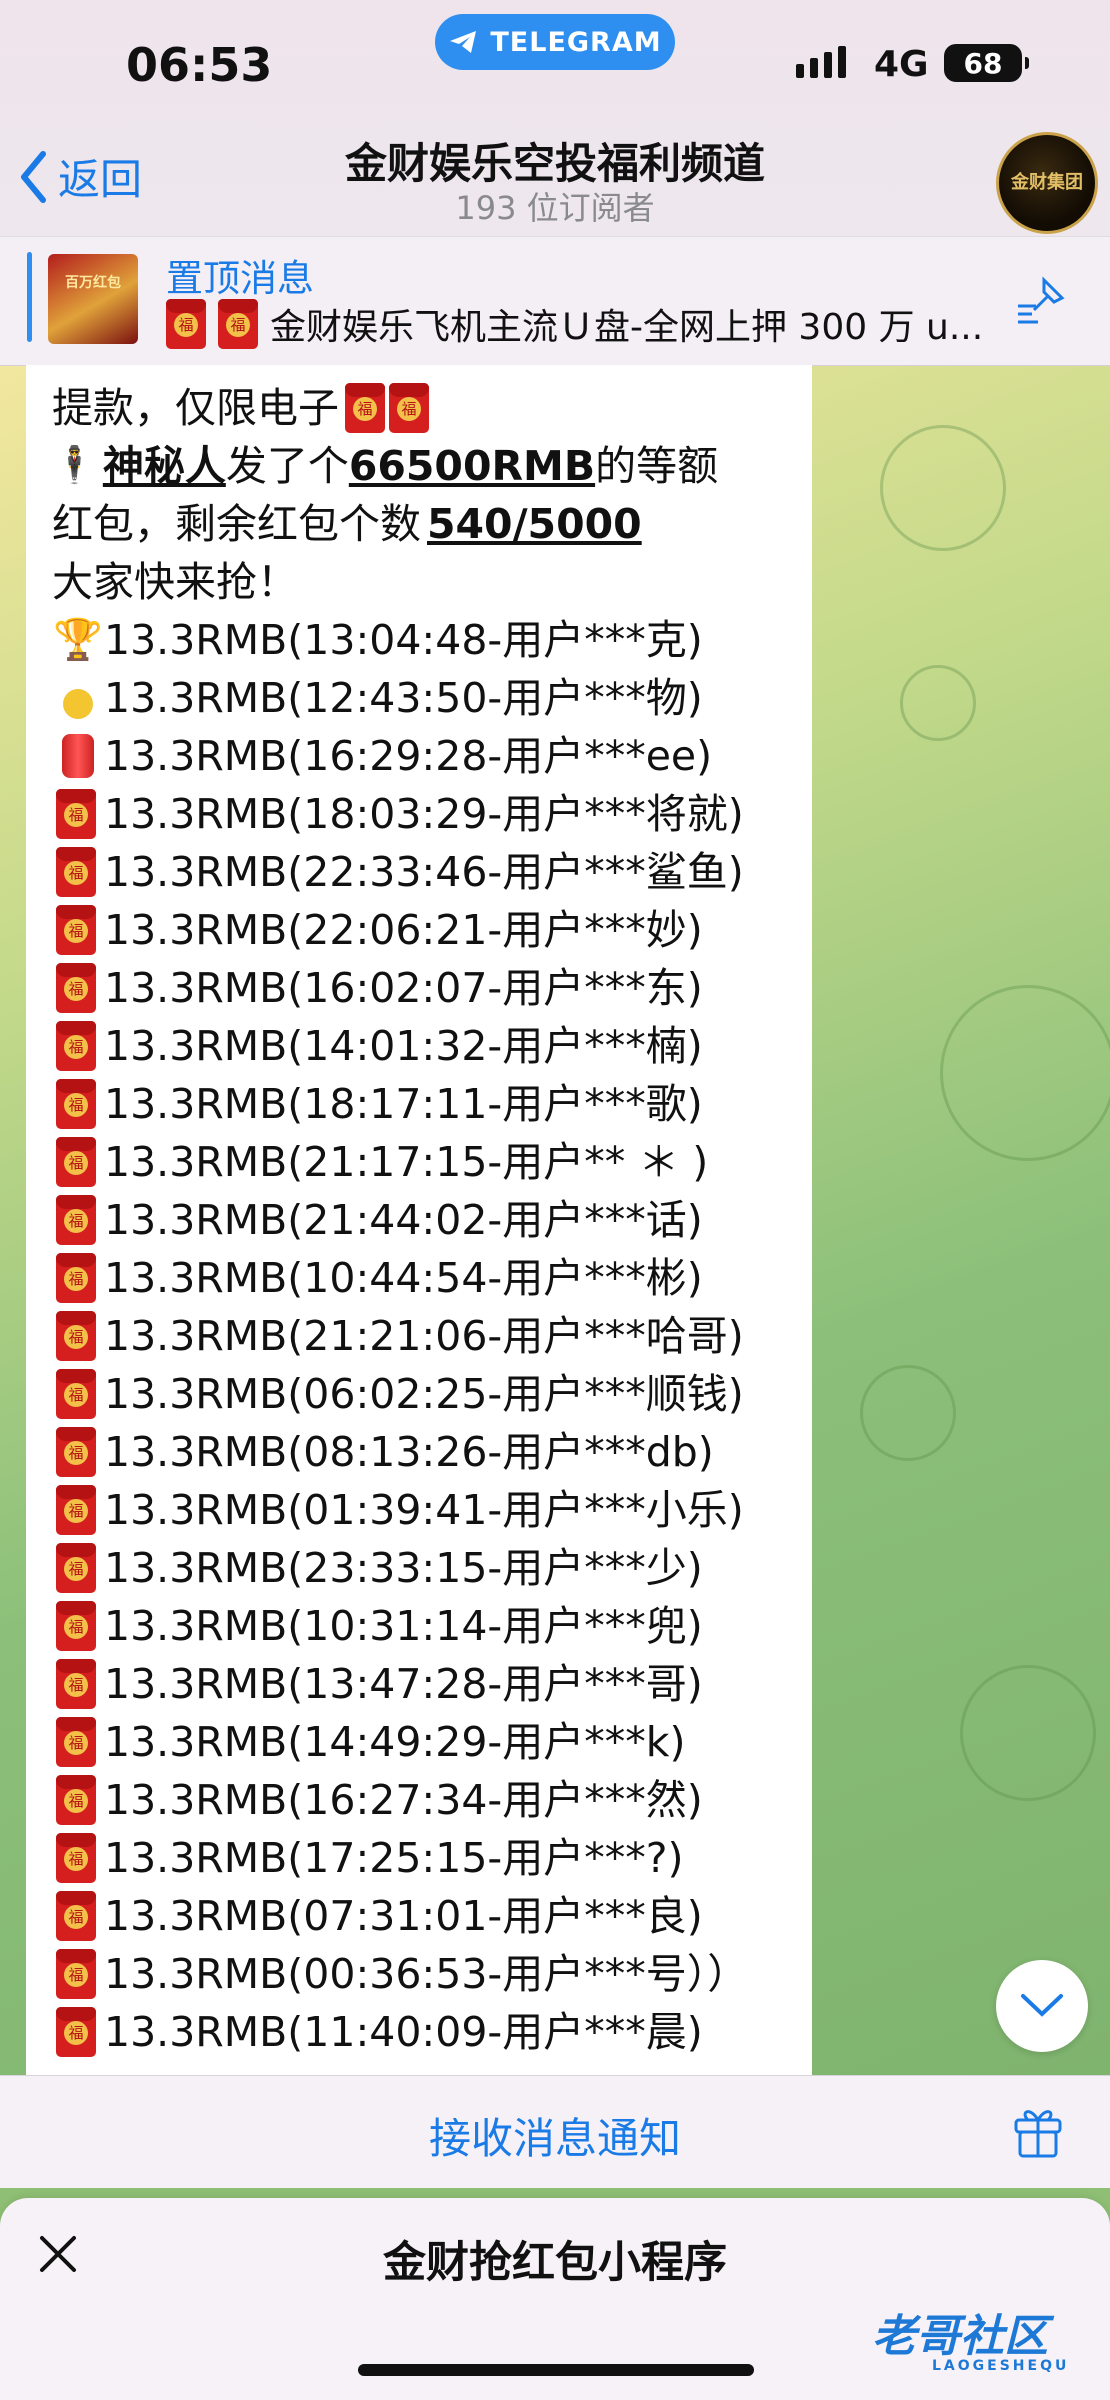 The width and height of the screenshot is (1110, 2400). Describe the element at coordinates (422, 1046) in the screenshot. I see `claim-row: 13.3RMB(14:01:32-用户***楠)` at that location.